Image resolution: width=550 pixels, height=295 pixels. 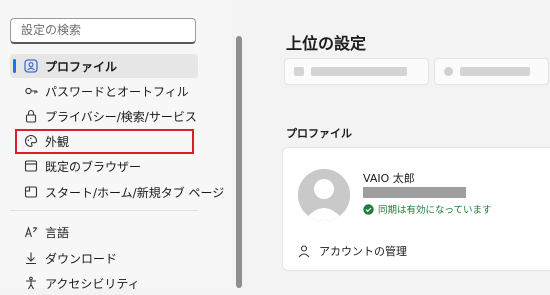 What do you see at coordinates (117, 91) in the screenshot?
I see `sidebar-item-label: パスワードとオートフィル` at bounding box center [117, 91].